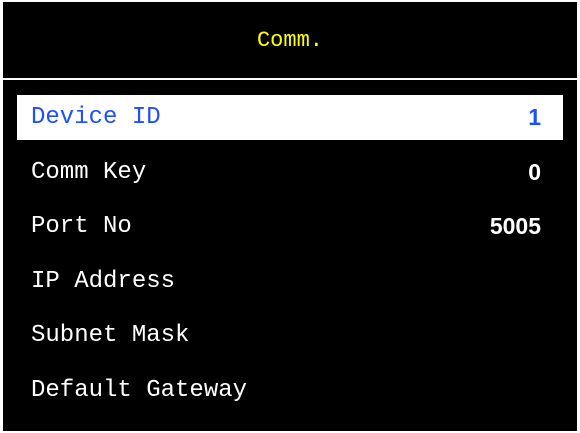 Image resolution: width=580 pixels, height=433 pixels. I want to click on menu-item-label: Default Gateway, so click(139, 390).